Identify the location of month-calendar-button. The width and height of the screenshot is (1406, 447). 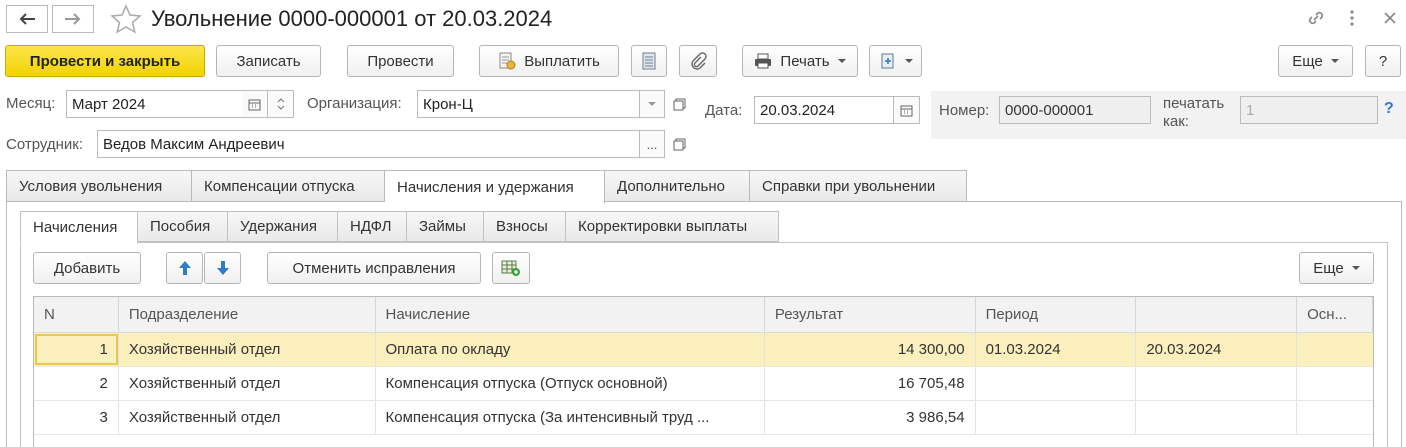
(255, 104).